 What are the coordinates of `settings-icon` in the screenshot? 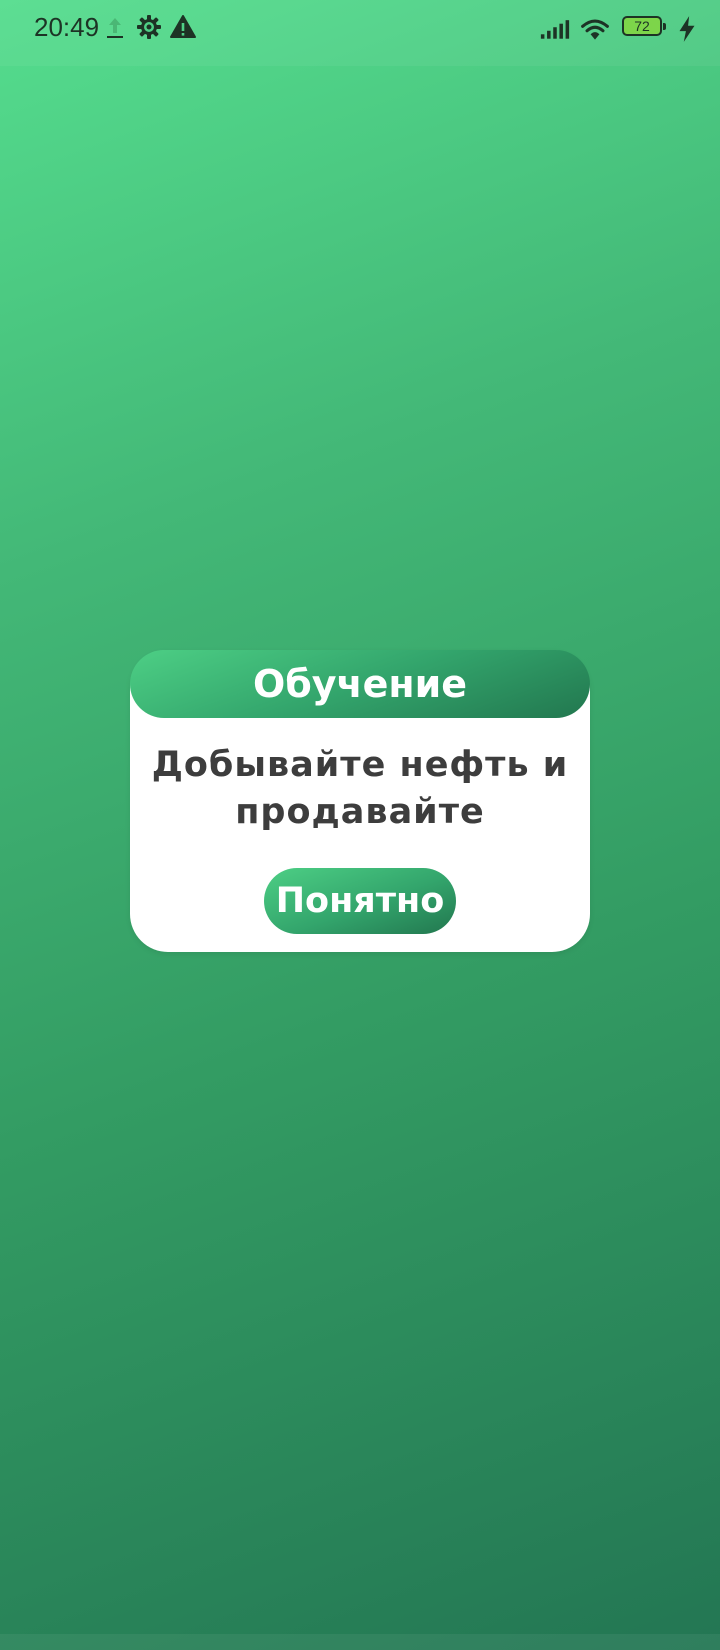 It's located at (149, 27).